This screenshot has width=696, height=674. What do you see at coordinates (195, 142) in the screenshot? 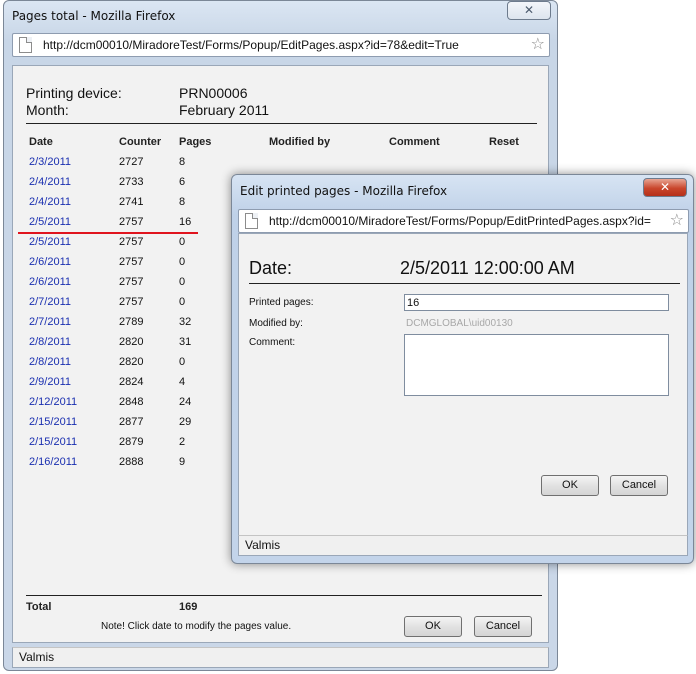
I see `column-header-pages: Pages` at bounding box center [195, 142].